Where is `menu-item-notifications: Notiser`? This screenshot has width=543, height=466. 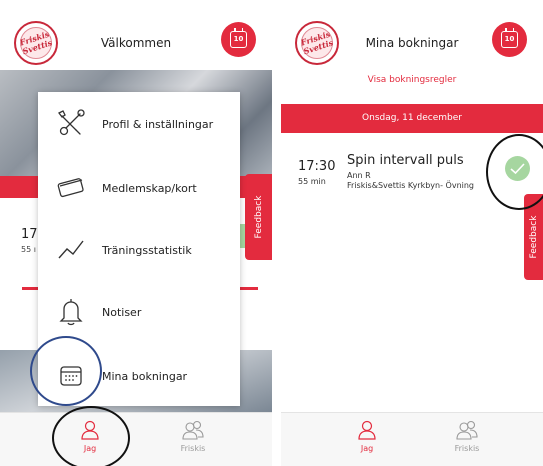 menu-item-notifications: Notiser is located at coordinates (139, 311).